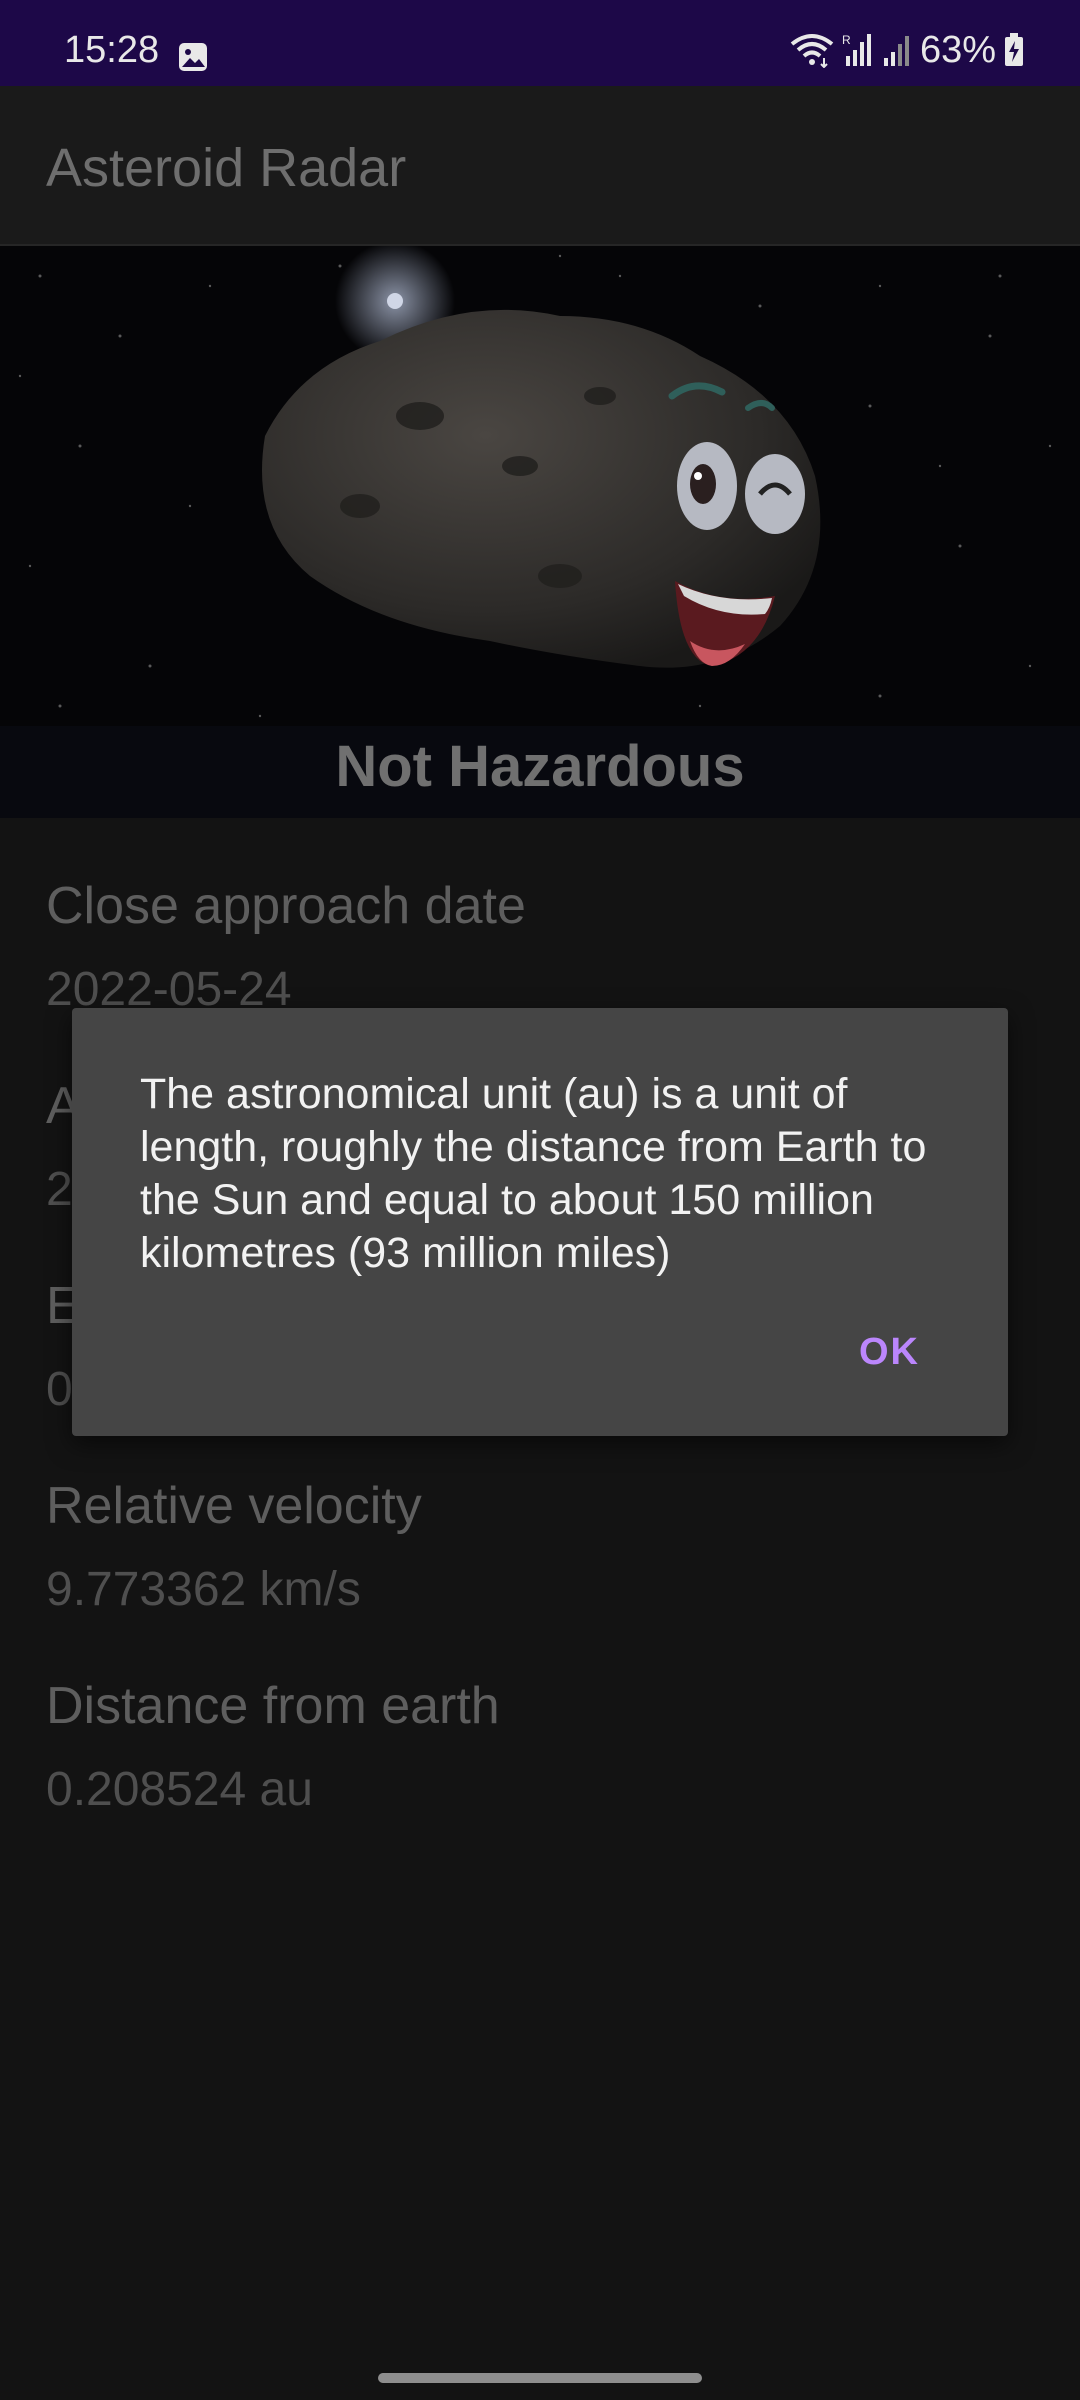  Describe the element at coordinates (889, 1352) in the screenshot. I see `ok-button: OK` at that location.